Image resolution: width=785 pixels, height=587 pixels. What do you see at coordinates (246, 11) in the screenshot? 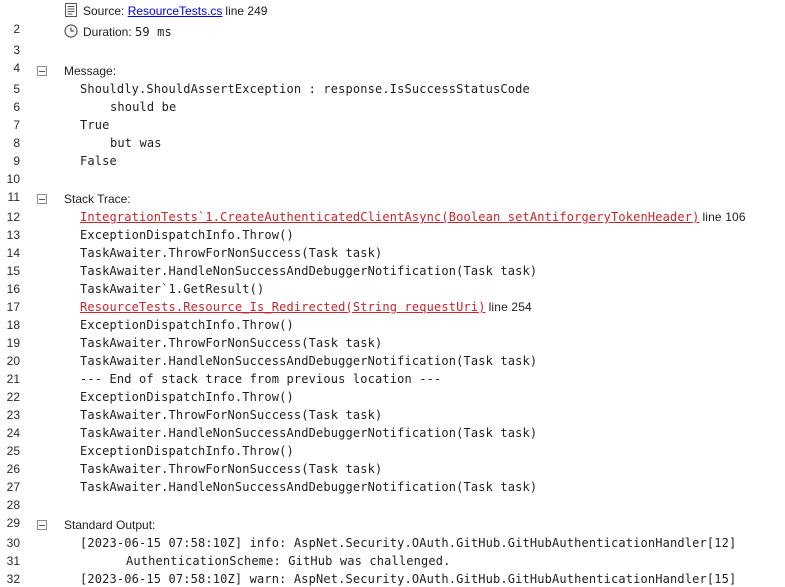
I see `source-line-suffix: line 249` at bounding box center [246, 11].